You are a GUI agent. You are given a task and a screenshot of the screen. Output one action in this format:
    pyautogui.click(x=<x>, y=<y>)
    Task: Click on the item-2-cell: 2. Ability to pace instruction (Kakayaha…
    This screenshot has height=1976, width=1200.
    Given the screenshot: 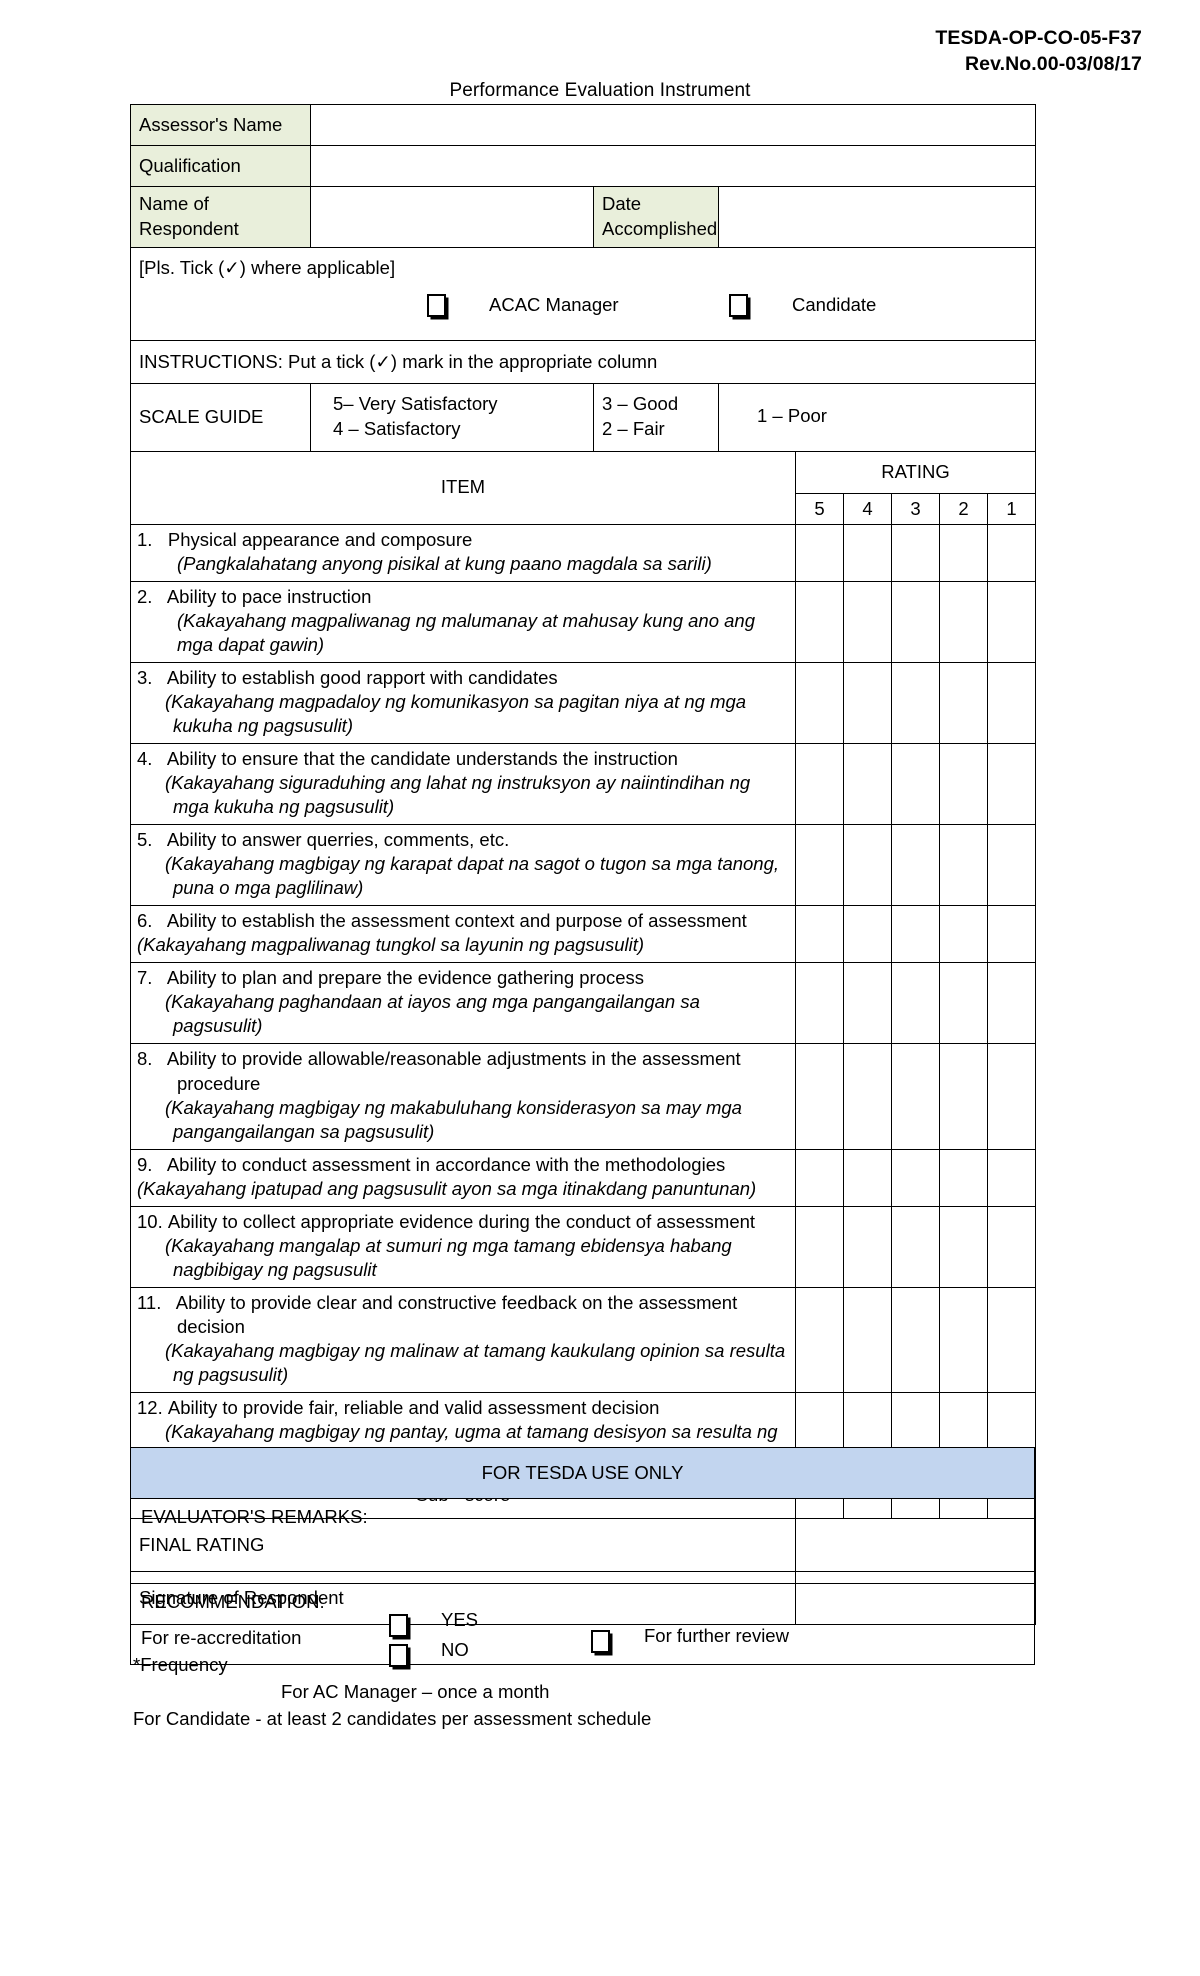 What is the action you would take?
    pyautogui.click(x=463, y=621)
    